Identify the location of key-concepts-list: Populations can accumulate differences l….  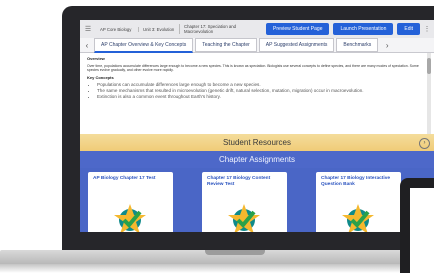
(253, 90).